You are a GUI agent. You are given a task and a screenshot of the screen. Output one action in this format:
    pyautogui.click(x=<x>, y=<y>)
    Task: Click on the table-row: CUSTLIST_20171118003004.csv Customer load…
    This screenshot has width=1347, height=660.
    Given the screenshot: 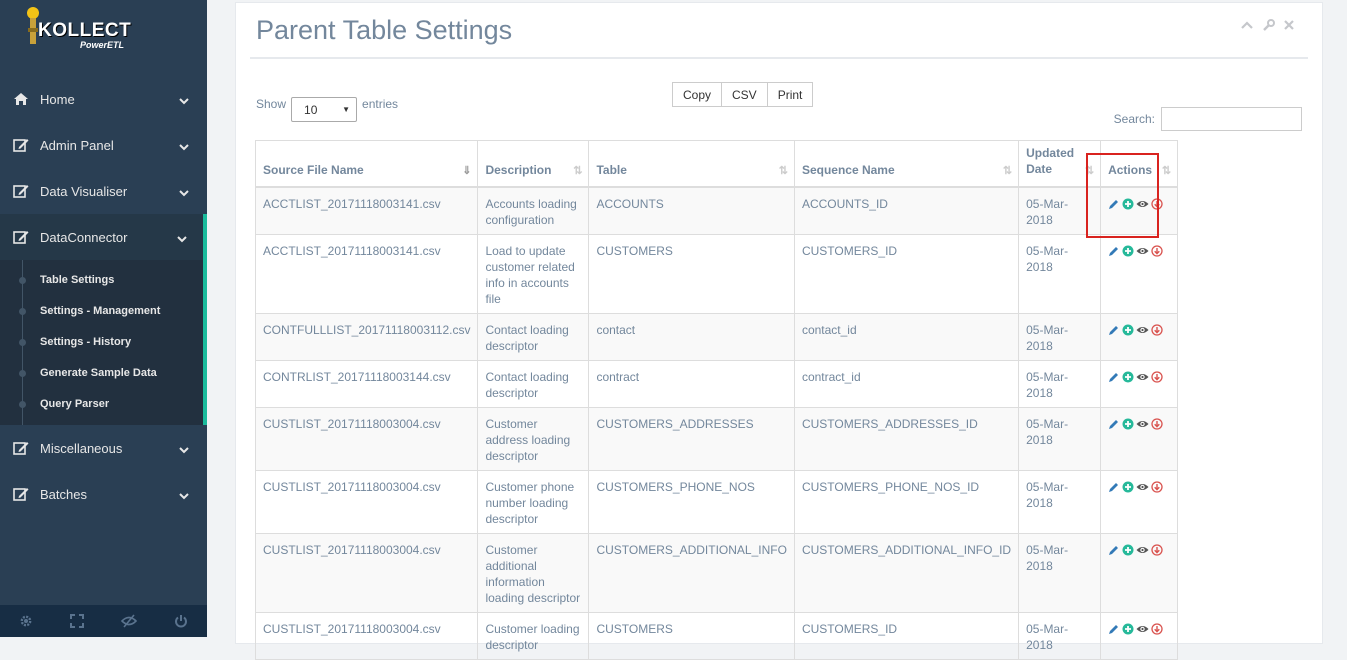 What is the action you would take?
    pyautogui.click(x=716, y=635)
    